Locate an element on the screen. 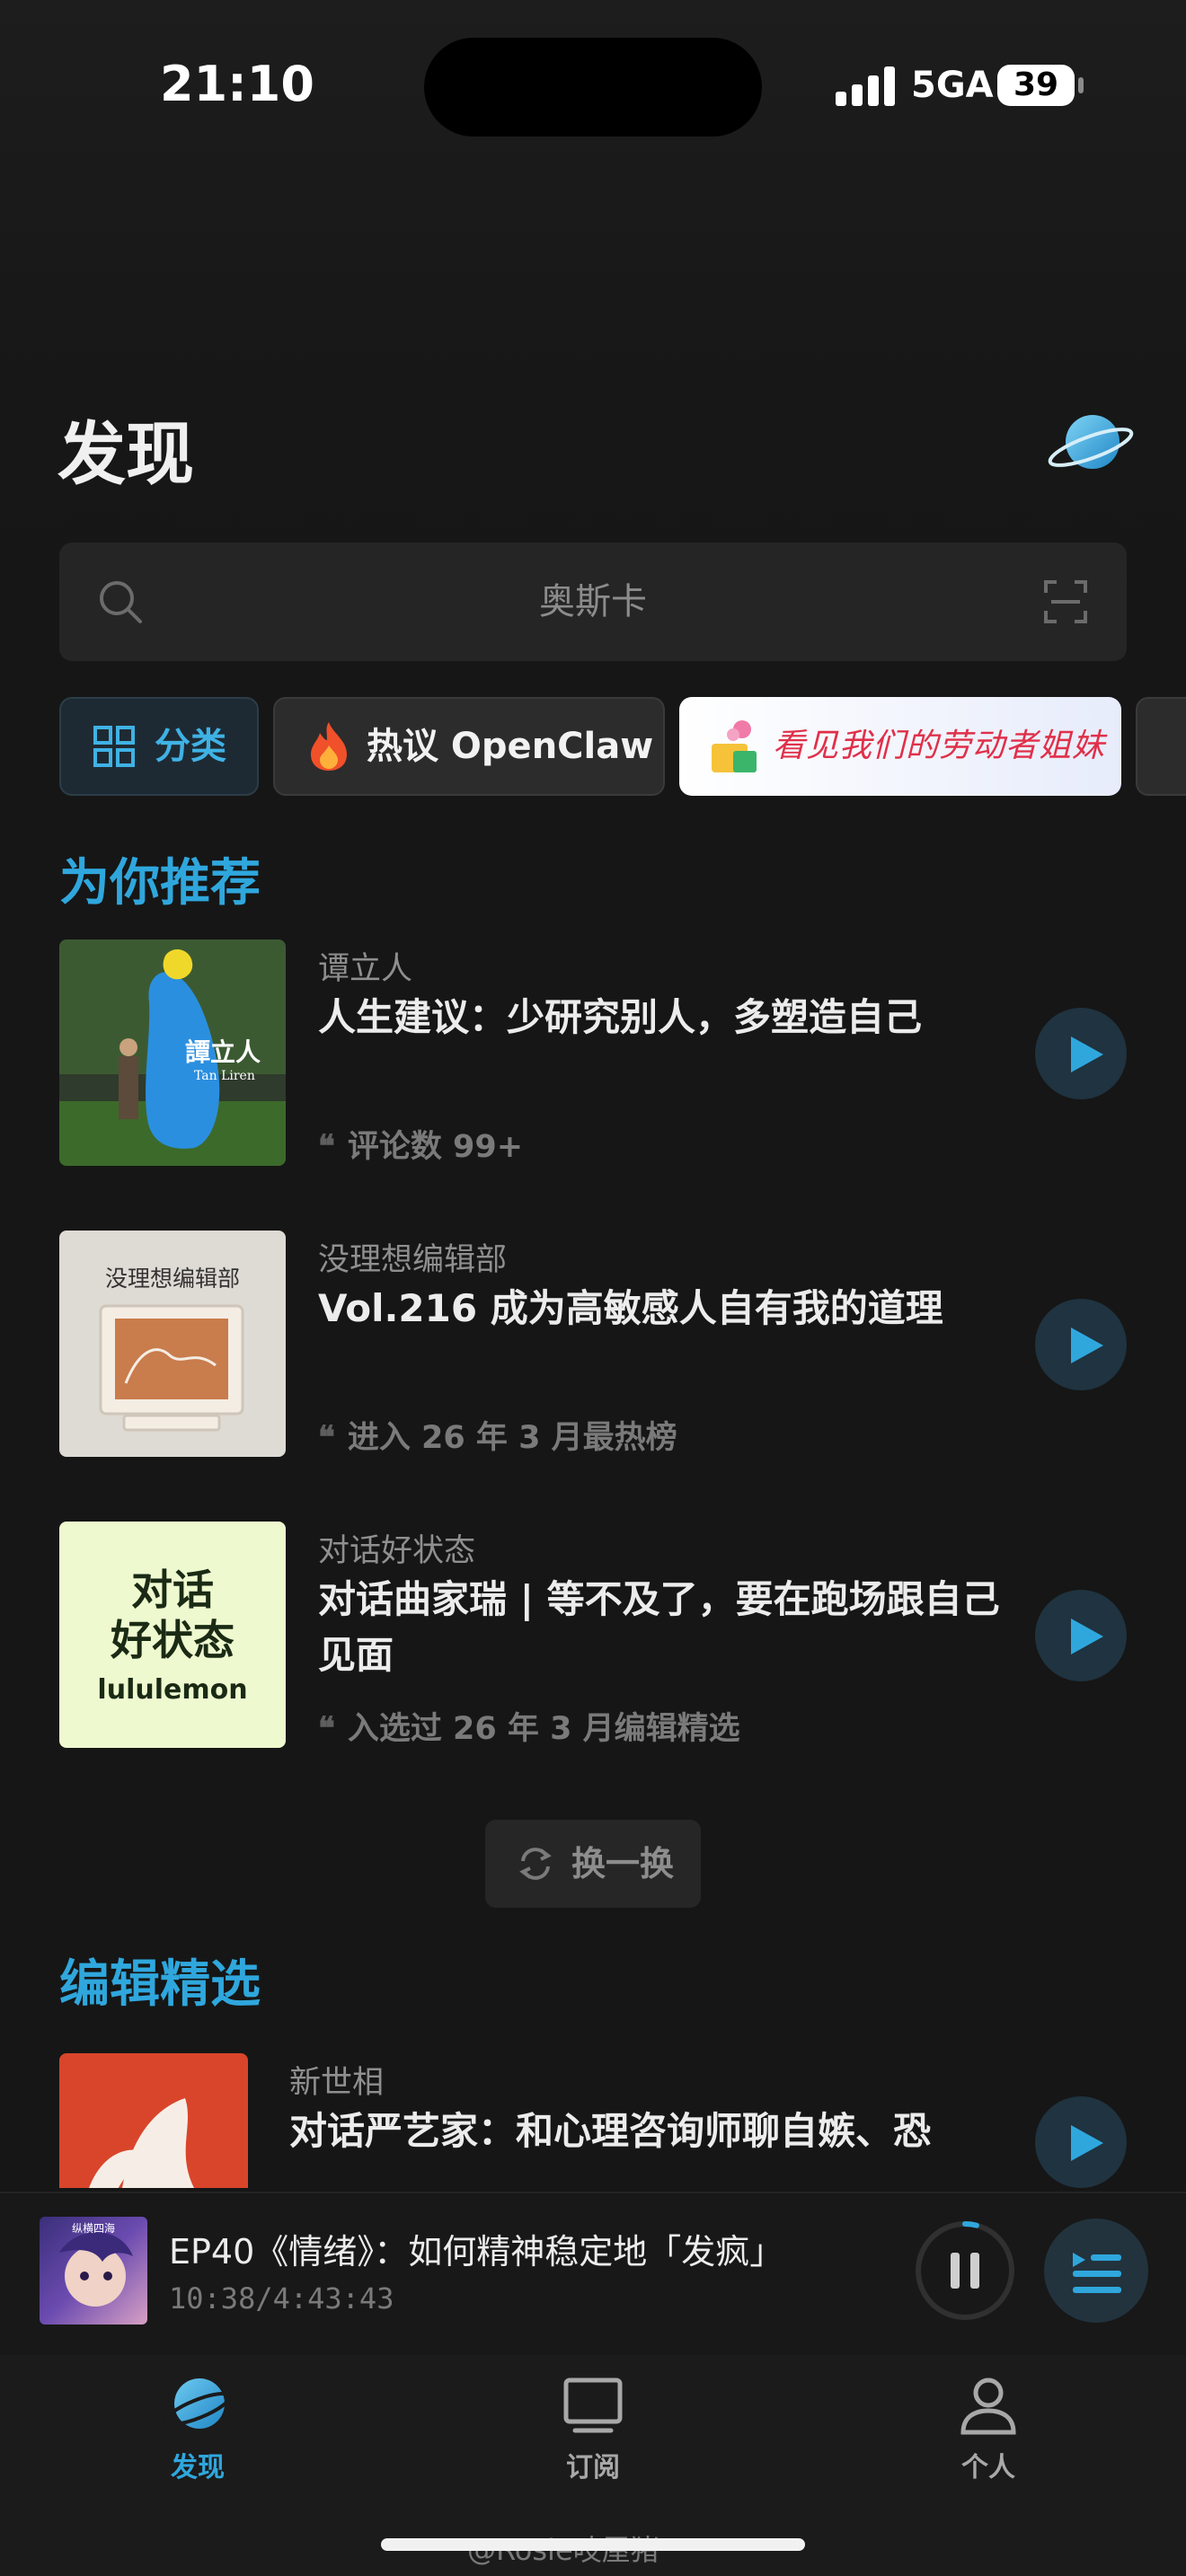  refresh-button: 换一换 is located at coordinates (593, 1864).